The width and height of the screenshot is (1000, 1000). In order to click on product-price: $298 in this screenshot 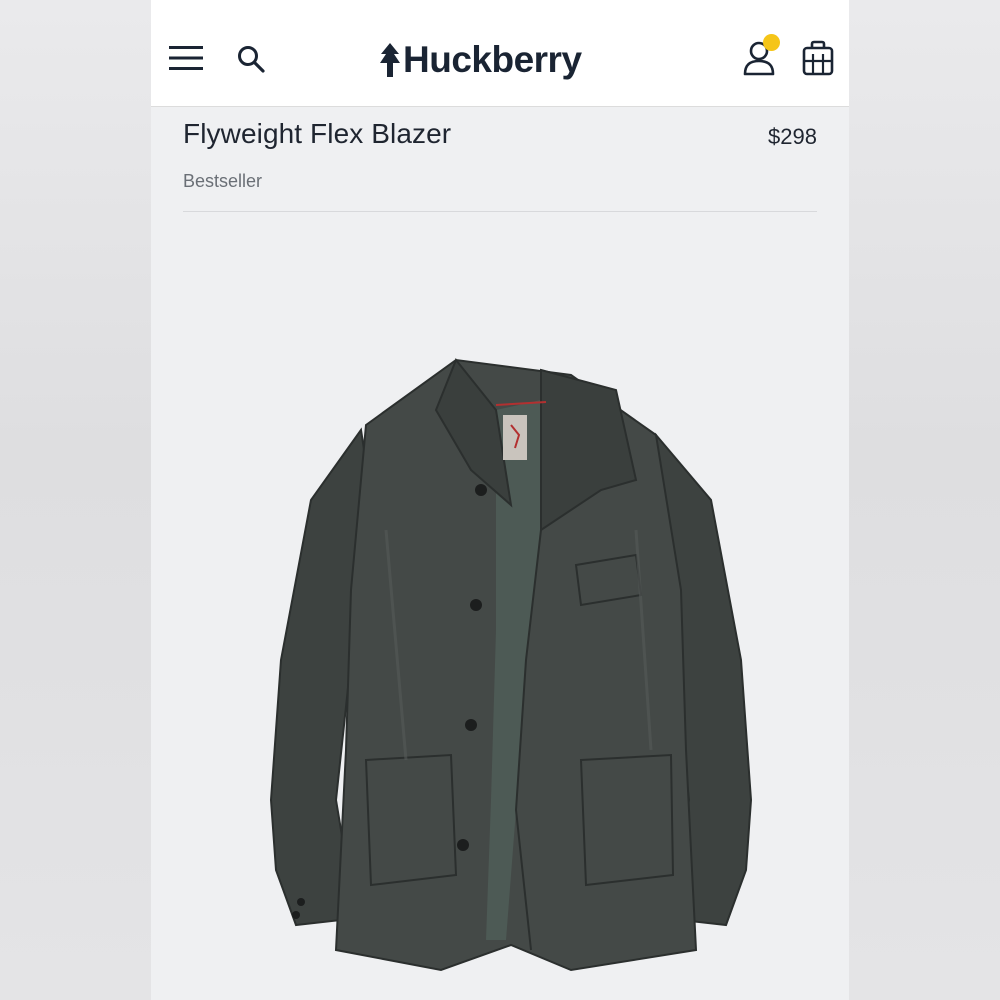, I will do `click(792, 136)`.